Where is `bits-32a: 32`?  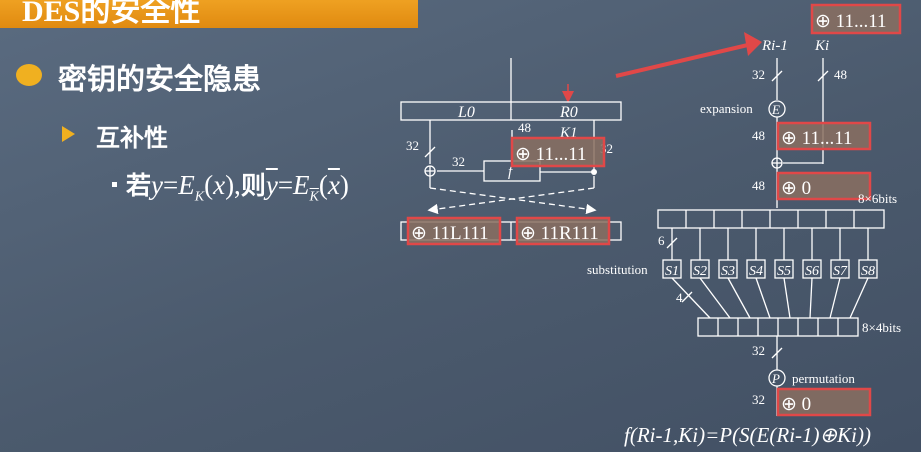 bits-32a: 32 is located at coordinates (412, 145).